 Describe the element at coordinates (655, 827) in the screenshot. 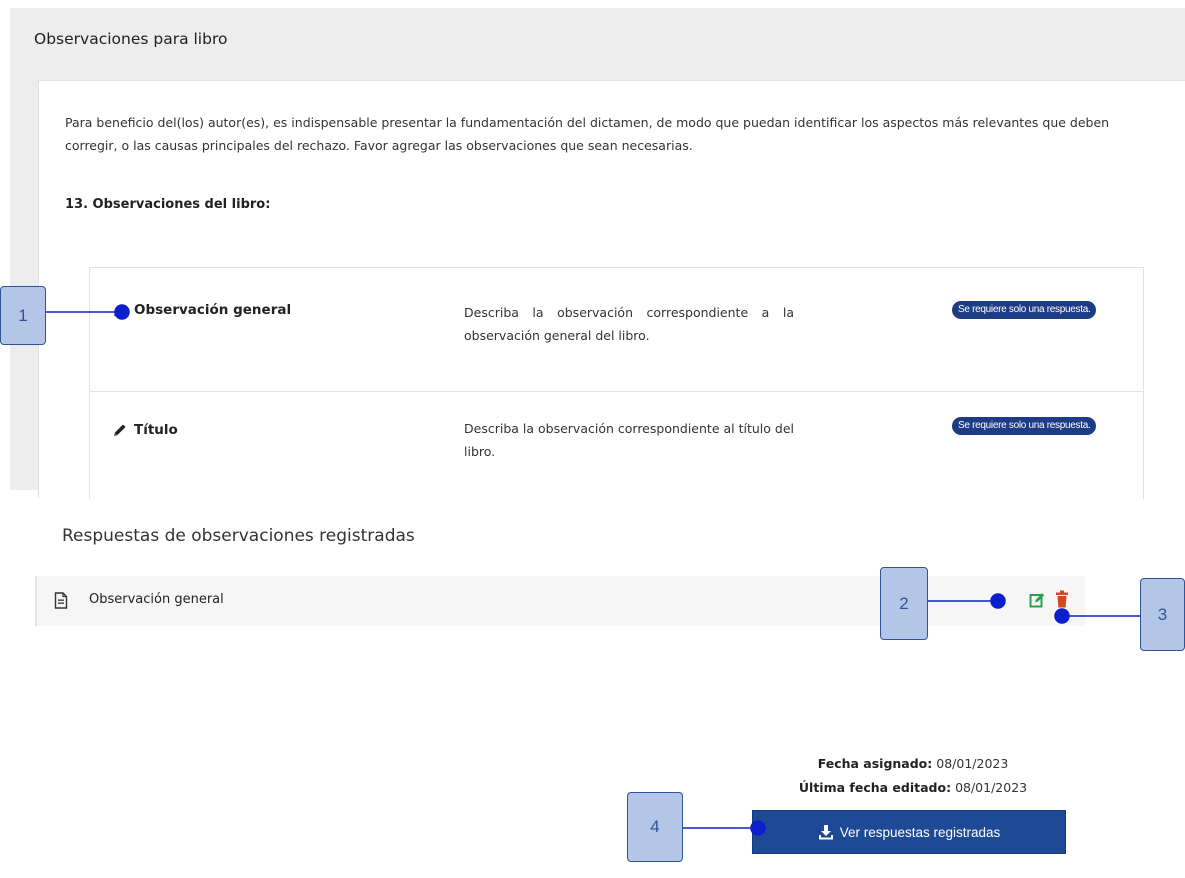

I see `callout-4: 4` at that location.